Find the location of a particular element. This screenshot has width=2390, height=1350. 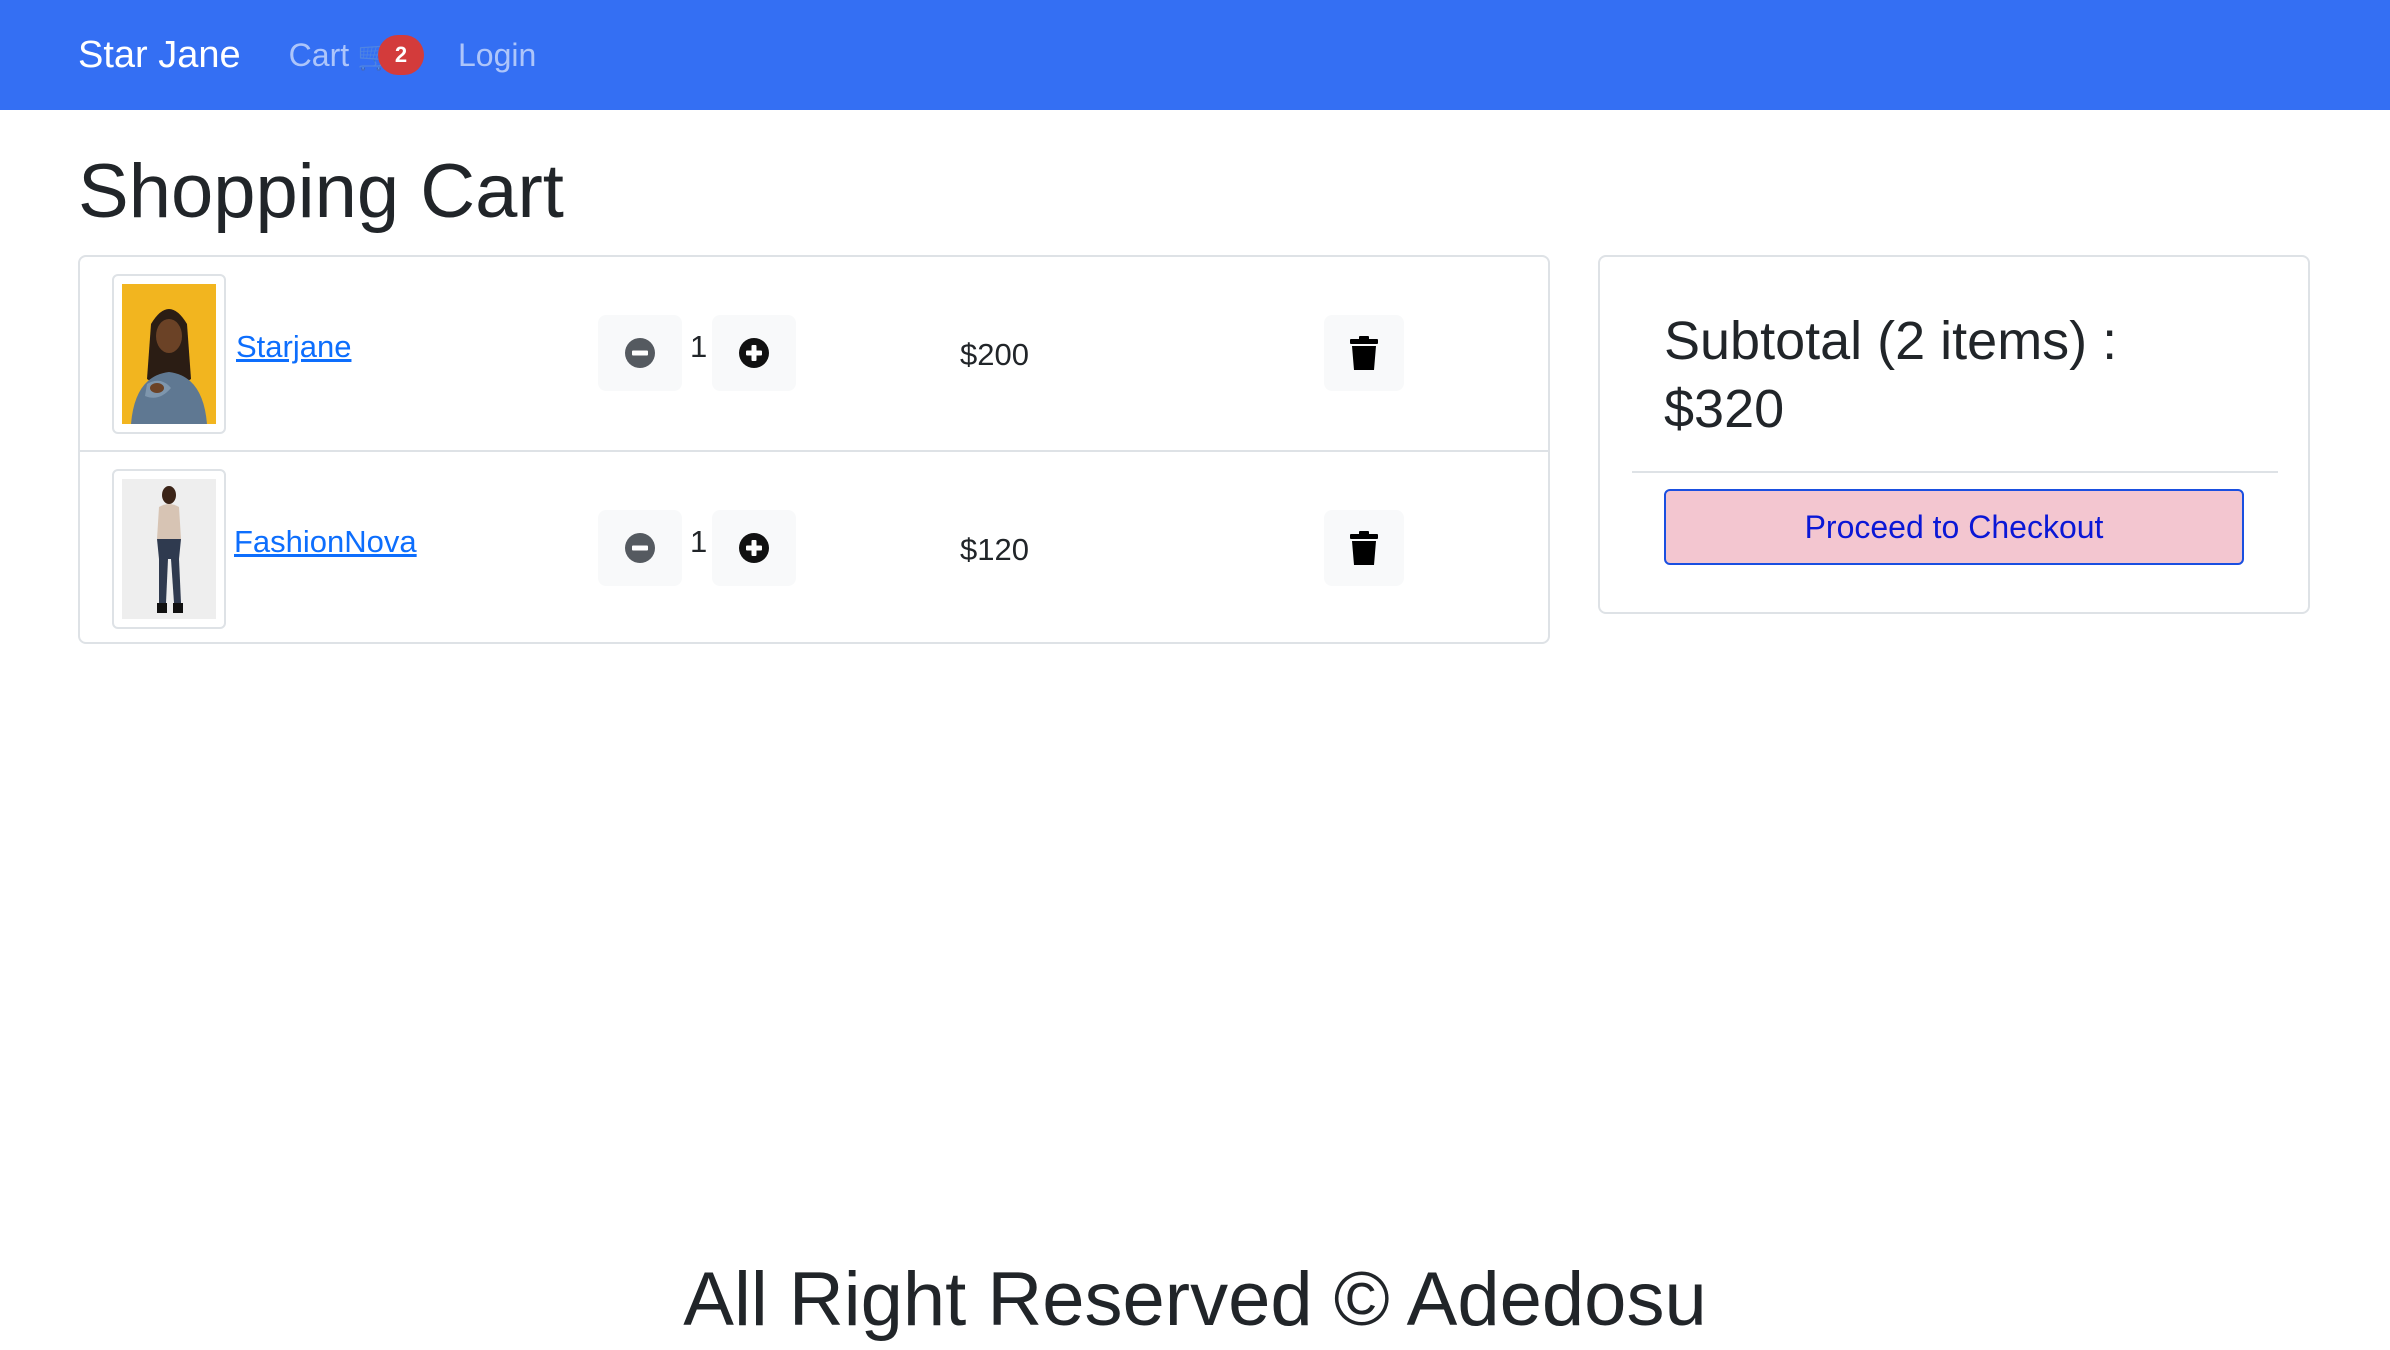

subtotal: Subtotal (2 items) : $320 is located at coordinates (1964, 375).